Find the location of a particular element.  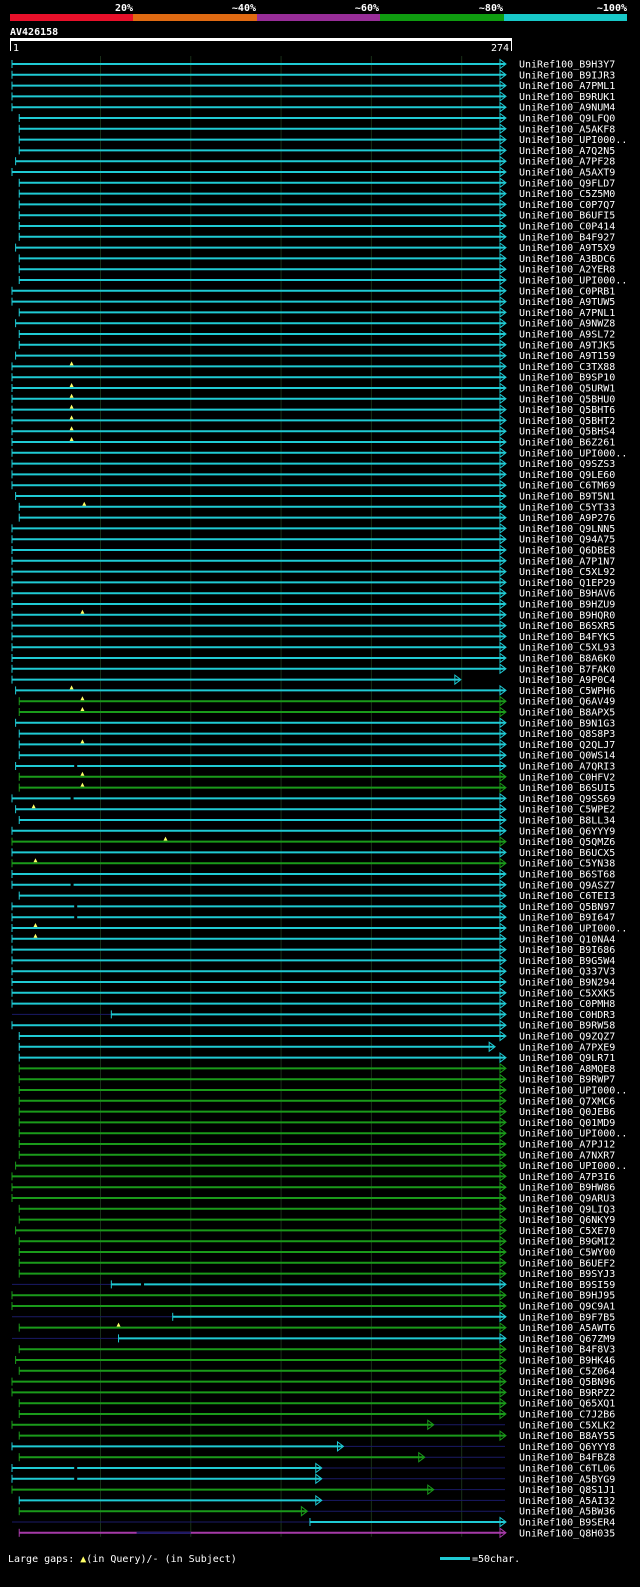

identity-scale: 20% ~40% ~60% ~80% ~100% is located at coordinates (318, 12).